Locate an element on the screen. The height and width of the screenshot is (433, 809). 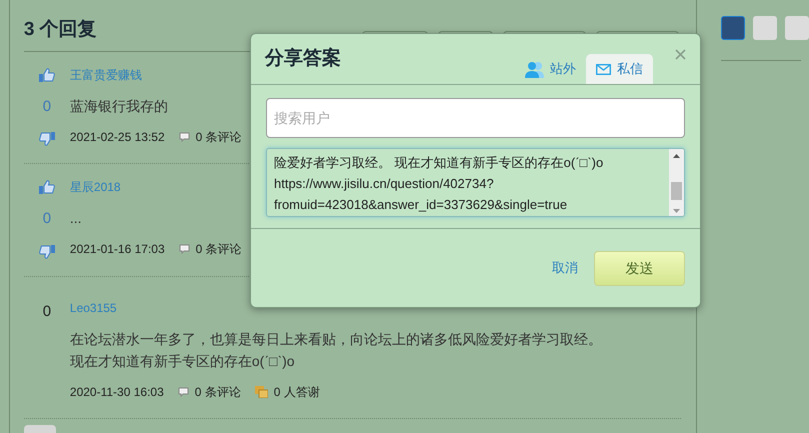
answer-text: 在论坛潜水一年多了，也算是每日上来看贴，向论坛上的诸多低风险爱好者学习取经。 现在才知道有新手专区的存在o(ˊ□ˋ)o is located at coordinates (336, 350).